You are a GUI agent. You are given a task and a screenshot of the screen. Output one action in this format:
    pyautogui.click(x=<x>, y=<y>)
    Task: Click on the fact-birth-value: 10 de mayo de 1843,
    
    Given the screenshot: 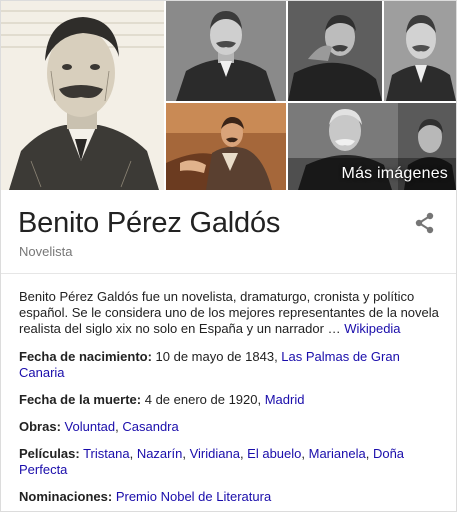 What is the action you would take?
    pyautogui.click(x=216, y=356)
    